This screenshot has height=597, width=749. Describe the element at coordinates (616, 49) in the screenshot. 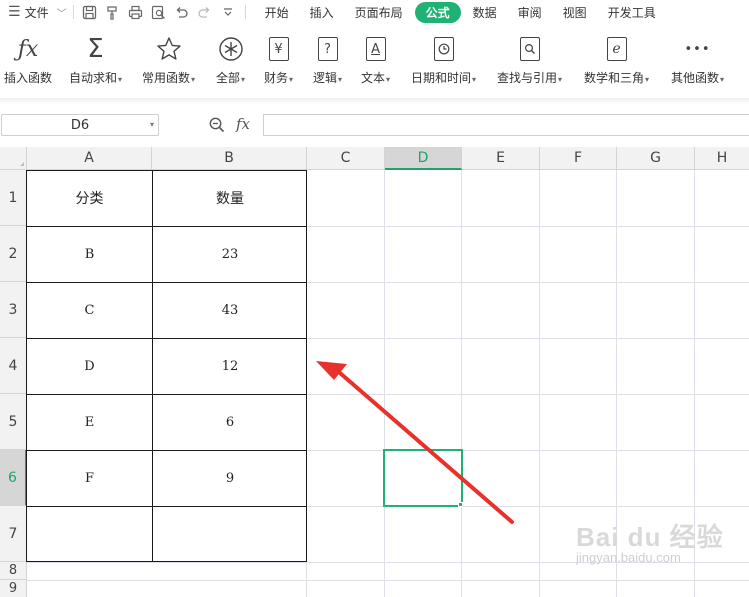

I see `math-book-icon: e` at that location.